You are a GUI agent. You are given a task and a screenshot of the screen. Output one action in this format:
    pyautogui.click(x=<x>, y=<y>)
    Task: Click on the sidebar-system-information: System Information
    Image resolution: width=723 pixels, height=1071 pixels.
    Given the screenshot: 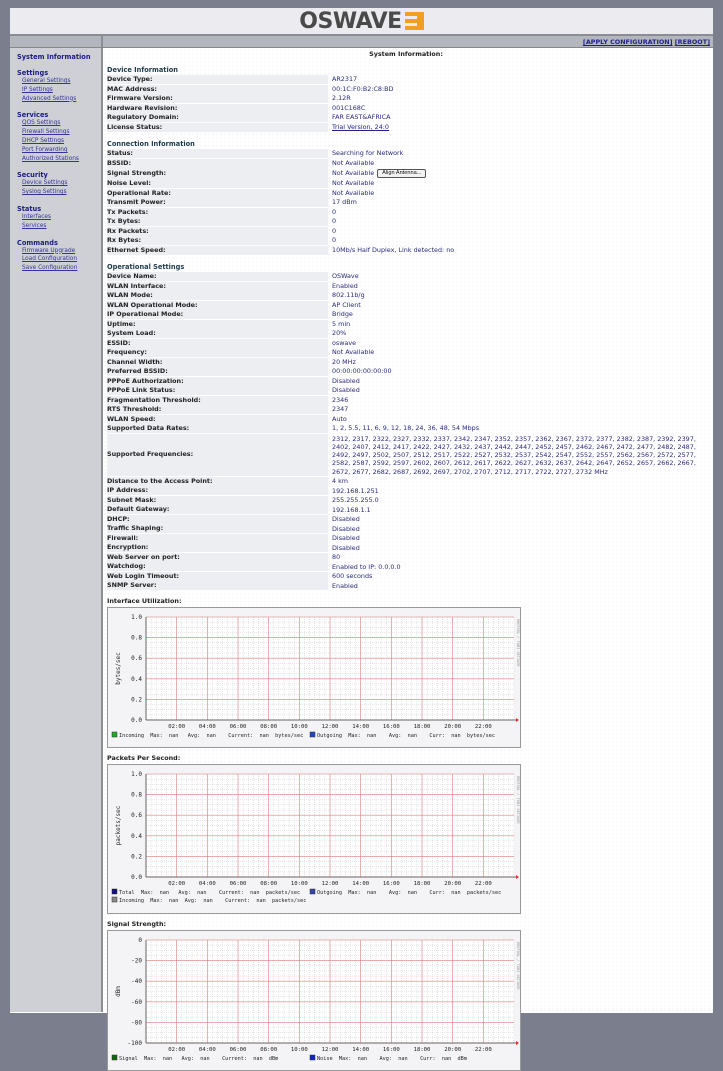 What is the action you would take?
    pyautogui.click(x=59, y=57)
    